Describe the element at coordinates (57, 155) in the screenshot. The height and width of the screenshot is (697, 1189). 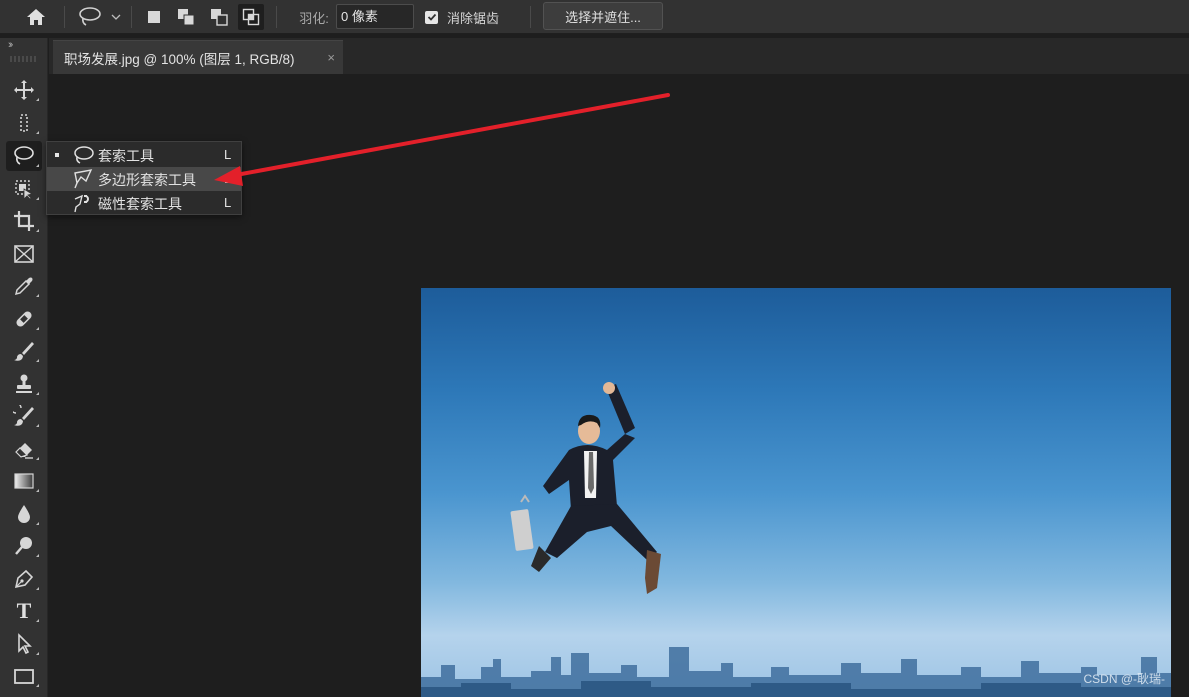
I see `current-tool-bullet-icon` at that location.